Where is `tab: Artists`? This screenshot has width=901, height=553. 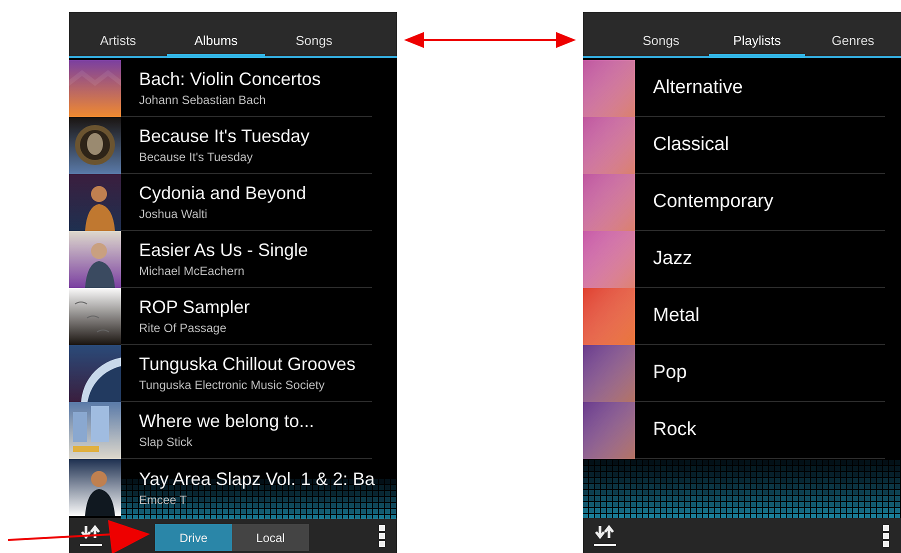 tab: Artists is located at coordinates (118, 35).